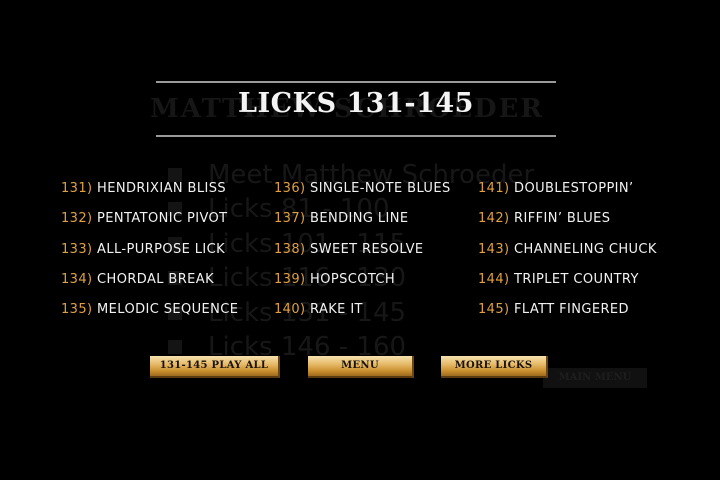  What do you see at coordinates (290, 309) in the screenshot?
I see `lick-number: 140)` at bounding box center [290, 309].